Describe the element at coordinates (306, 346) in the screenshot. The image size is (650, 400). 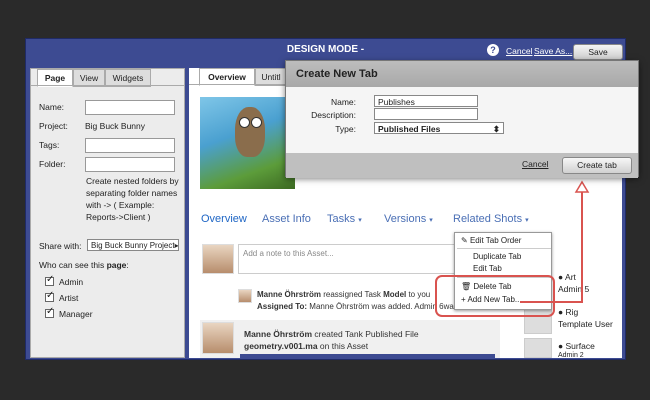
I see `feed-item-detail: geometry.v001.ma on this Asset` at that location.